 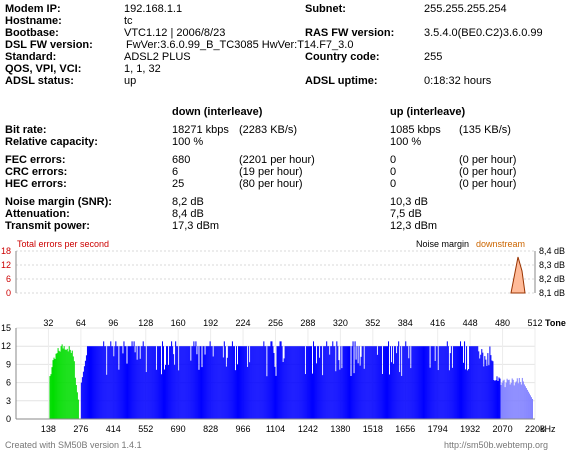 What do you see at coordinates (438, 429) in the screenshot?
I see `khz-tick: 1794` at bounding box center [438, 429].